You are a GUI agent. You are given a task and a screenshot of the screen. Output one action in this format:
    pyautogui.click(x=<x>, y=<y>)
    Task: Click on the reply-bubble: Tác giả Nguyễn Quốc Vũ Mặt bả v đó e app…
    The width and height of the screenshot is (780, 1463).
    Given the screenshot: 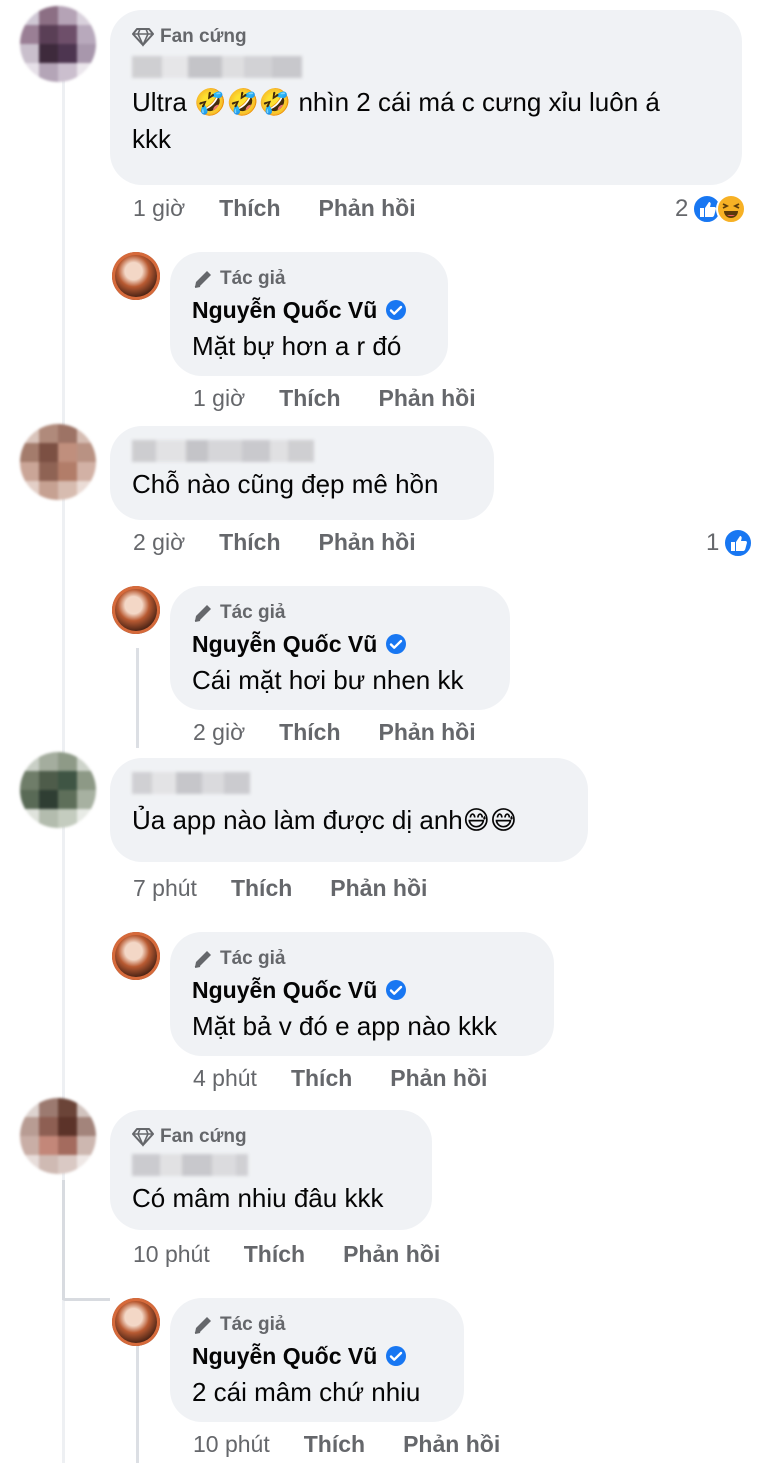 What is the action you would take?
    pyautogui.click(x=362, y=994)
    